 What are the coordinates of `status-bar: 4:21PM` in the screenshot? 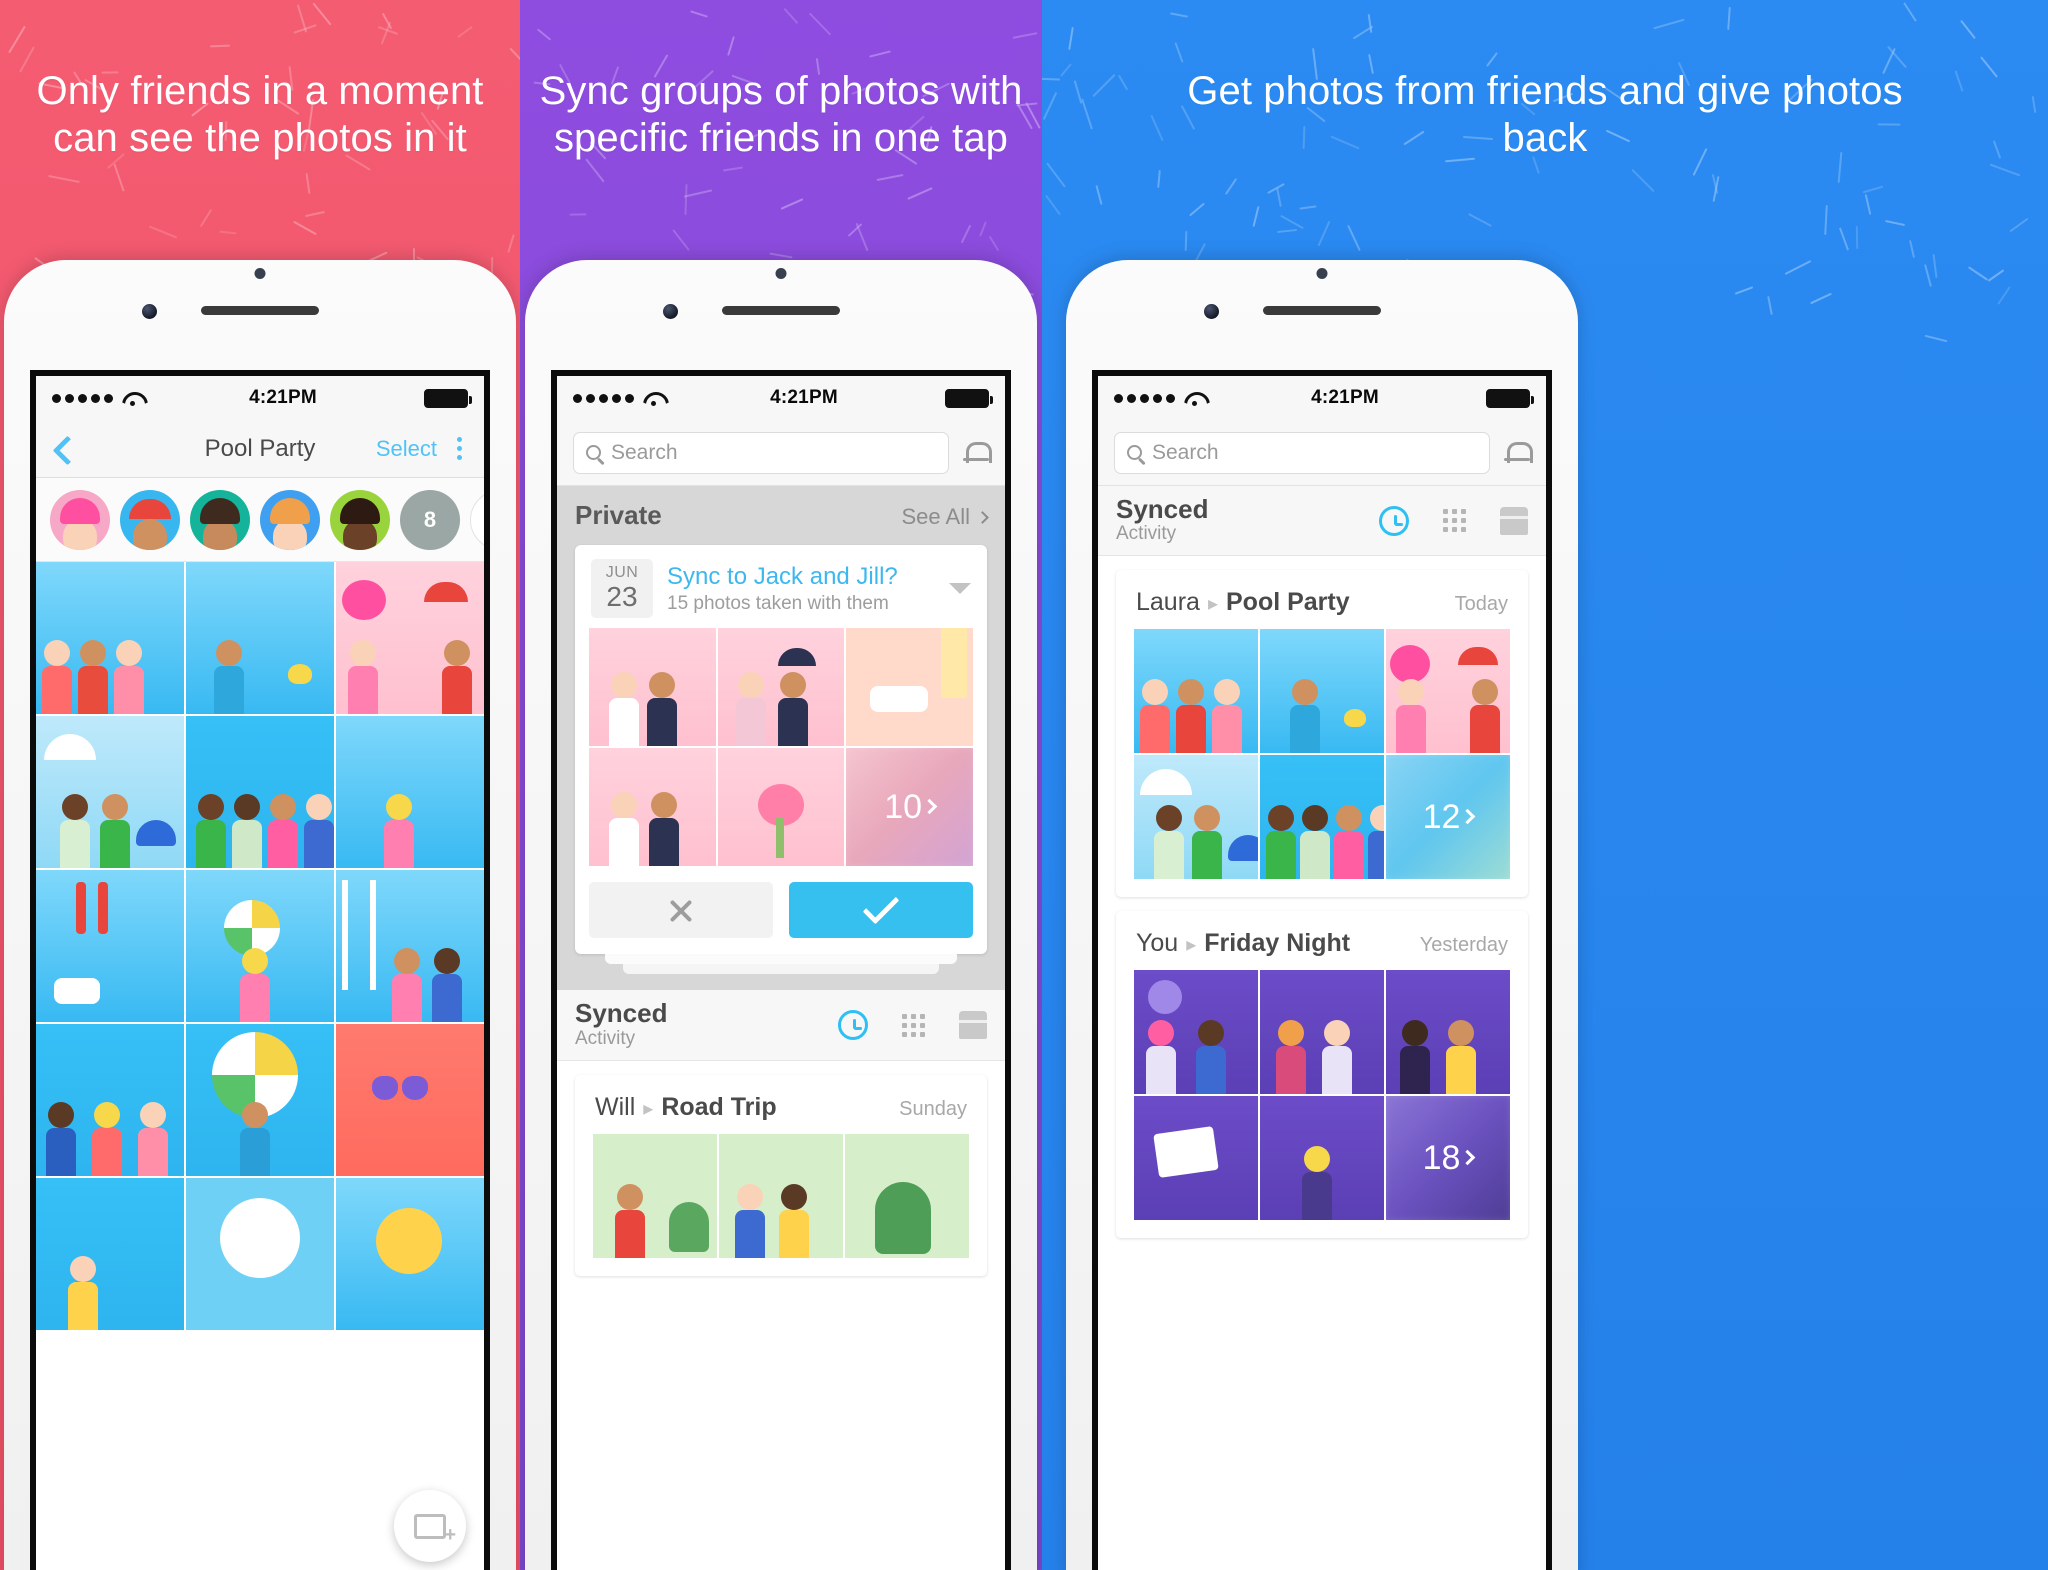 It's located at (1322, 398).